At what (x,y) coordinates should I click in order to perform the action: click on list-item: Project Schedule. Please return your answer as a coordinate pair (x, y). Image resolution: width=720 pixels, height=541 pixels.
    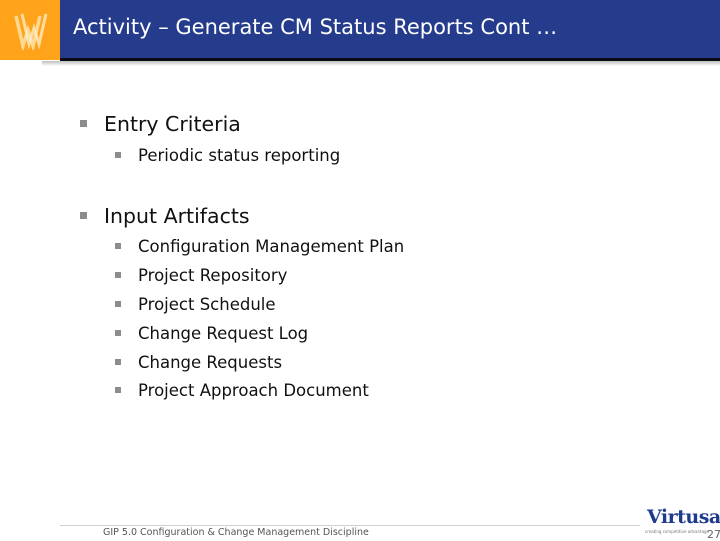
    Looking at the image, I should click on (195, 304).